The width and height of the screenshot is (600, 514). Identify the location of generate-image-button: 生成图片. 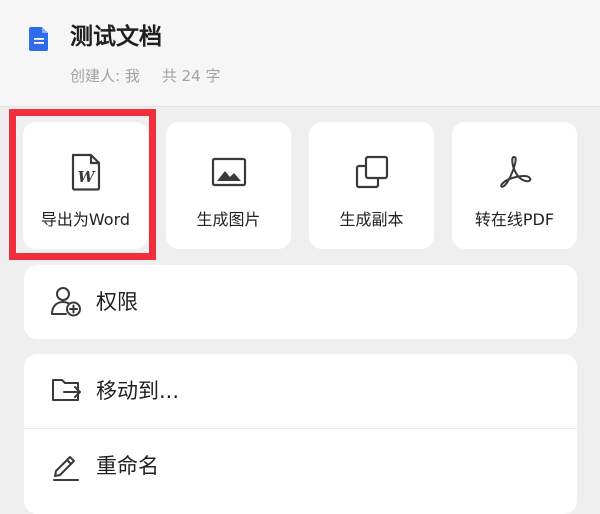
(228, 185).